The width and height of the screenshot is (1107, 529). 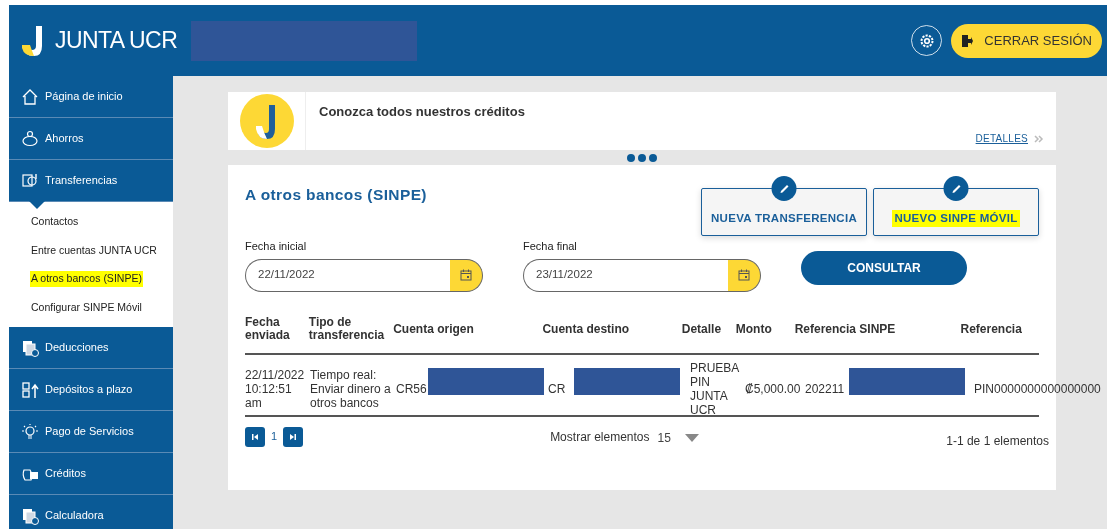 I want to click on chevron-double-icon, so click(x=1039, y=138).